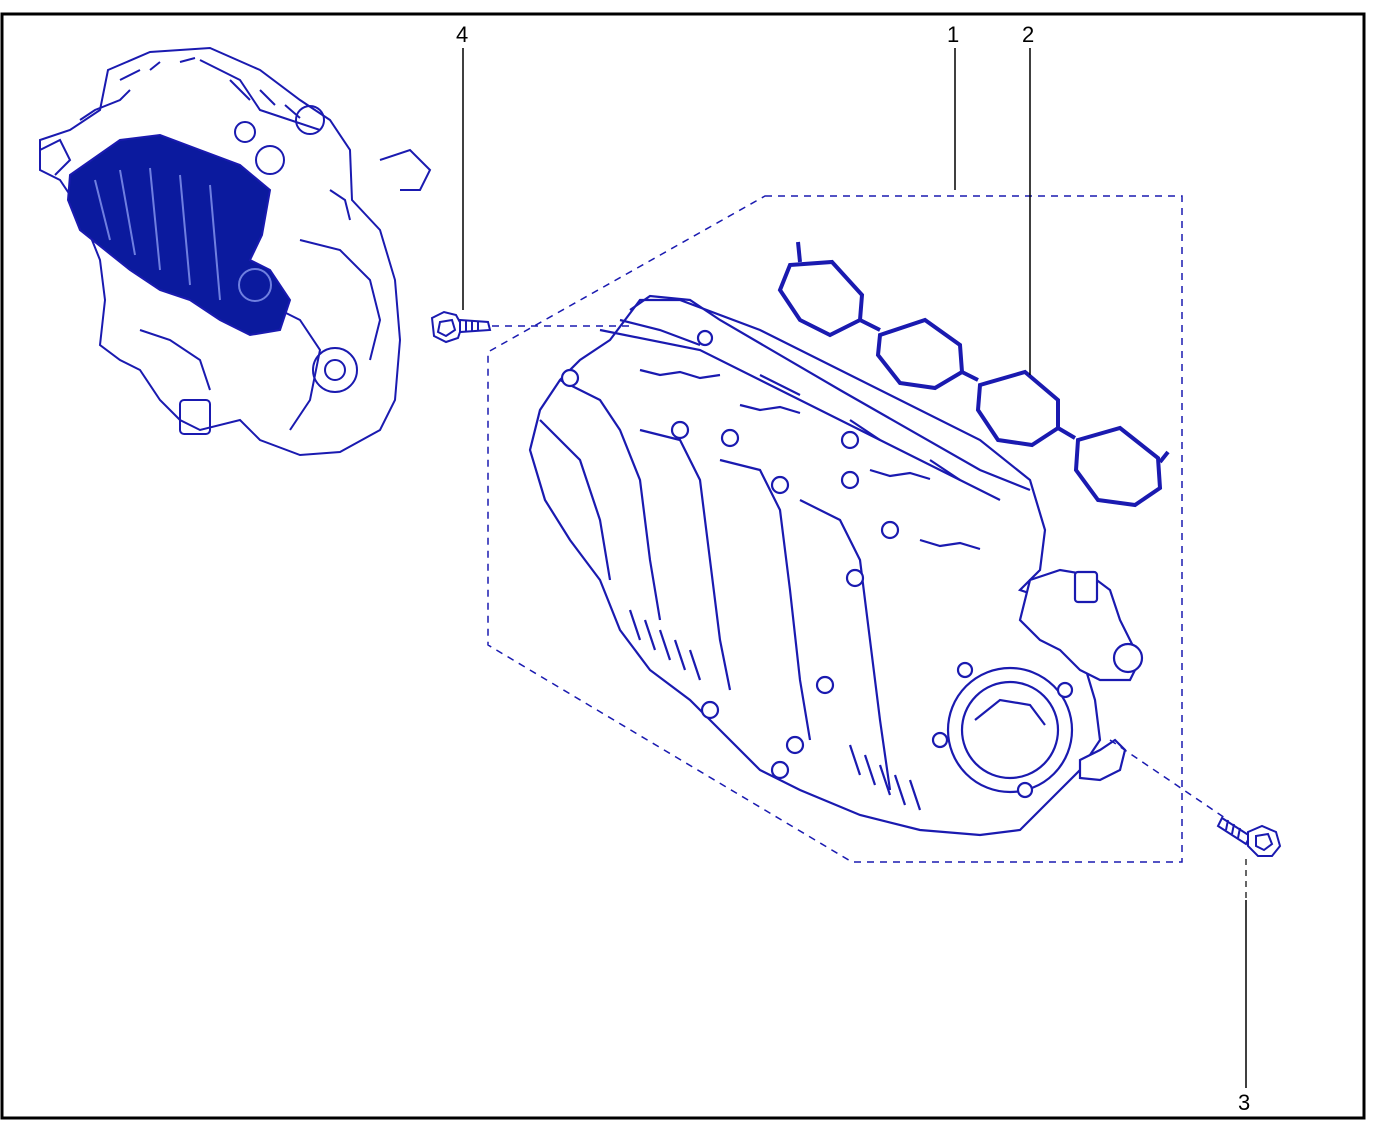  Describe the element at coordinates (462, 34) in the screenshot. I see `callout-4: 4` at that location.